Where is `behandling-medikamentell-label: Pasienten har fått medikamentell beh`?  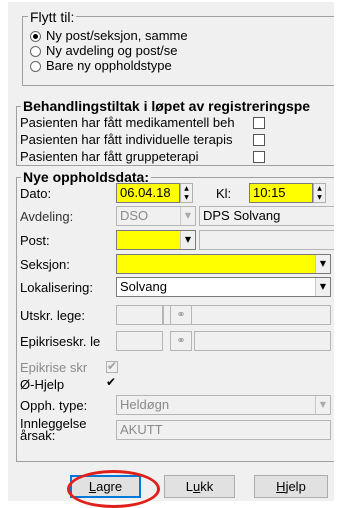
behandling-medikamentell-label: Pasienten har fått medikamentell beh is located at coordinates (127, 122).